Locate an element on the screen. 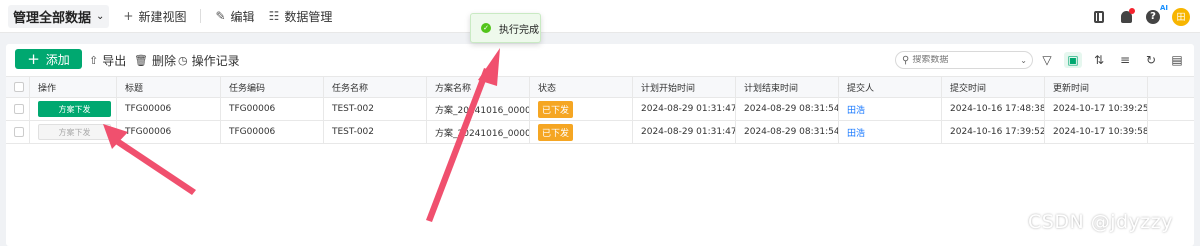 The height and width of the screenshot is (246, 1200). refresh-icon: ↻ is located at coordinates (1151, 60).